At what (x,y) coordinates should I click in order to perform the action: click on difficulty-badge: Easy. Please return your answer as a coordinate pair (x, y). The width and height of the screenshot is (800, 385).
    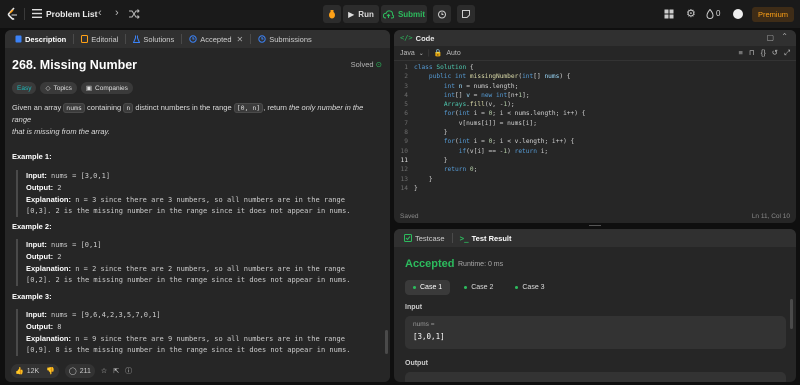
    Looking at the image, I should click on (24, 88).